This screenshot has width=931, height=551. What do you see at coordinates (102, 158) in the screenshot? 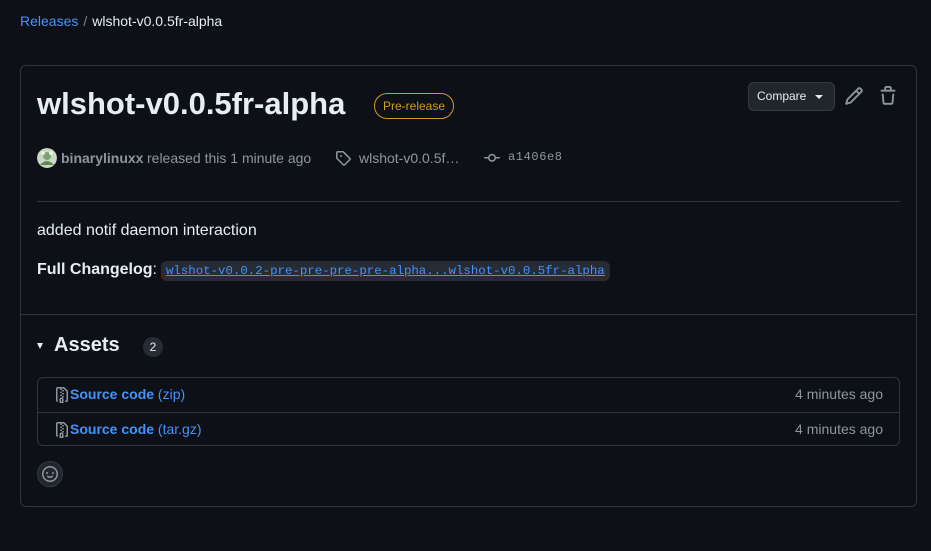
I see `author-link: binarylinuxx` at bounding box center [102, 158].